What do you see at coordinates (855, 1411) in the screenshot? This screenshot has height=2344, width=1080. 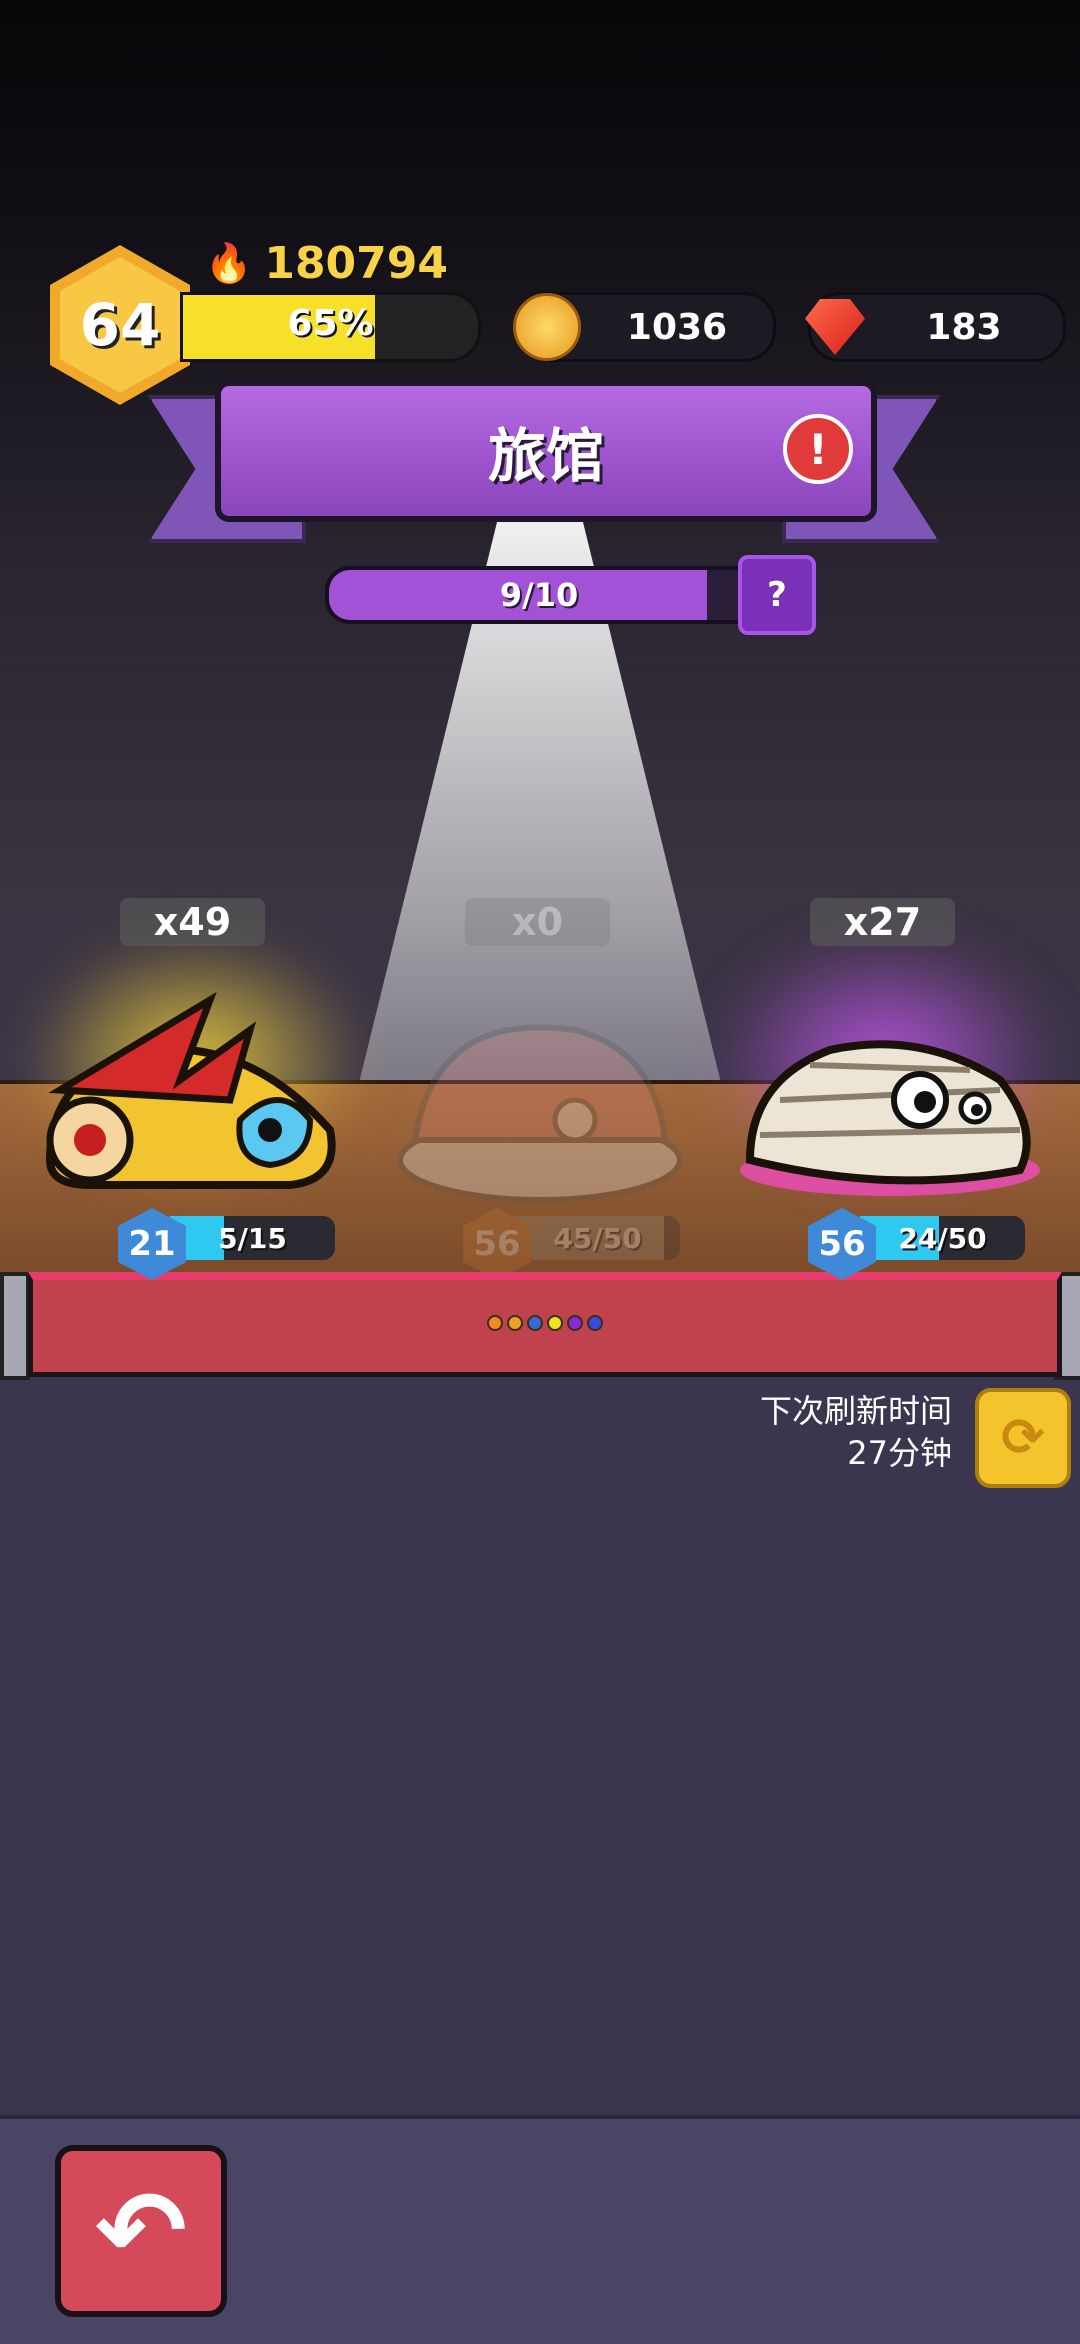 I see `refresh-label: 下次刷新时间` at bounding box center [855, 1411].